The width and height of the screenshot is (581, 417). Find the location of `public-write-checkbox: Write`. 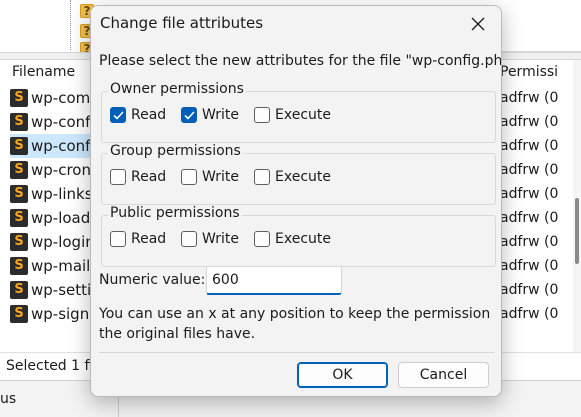

public-write-checkbox: Write is located at coordinates (210, 239).